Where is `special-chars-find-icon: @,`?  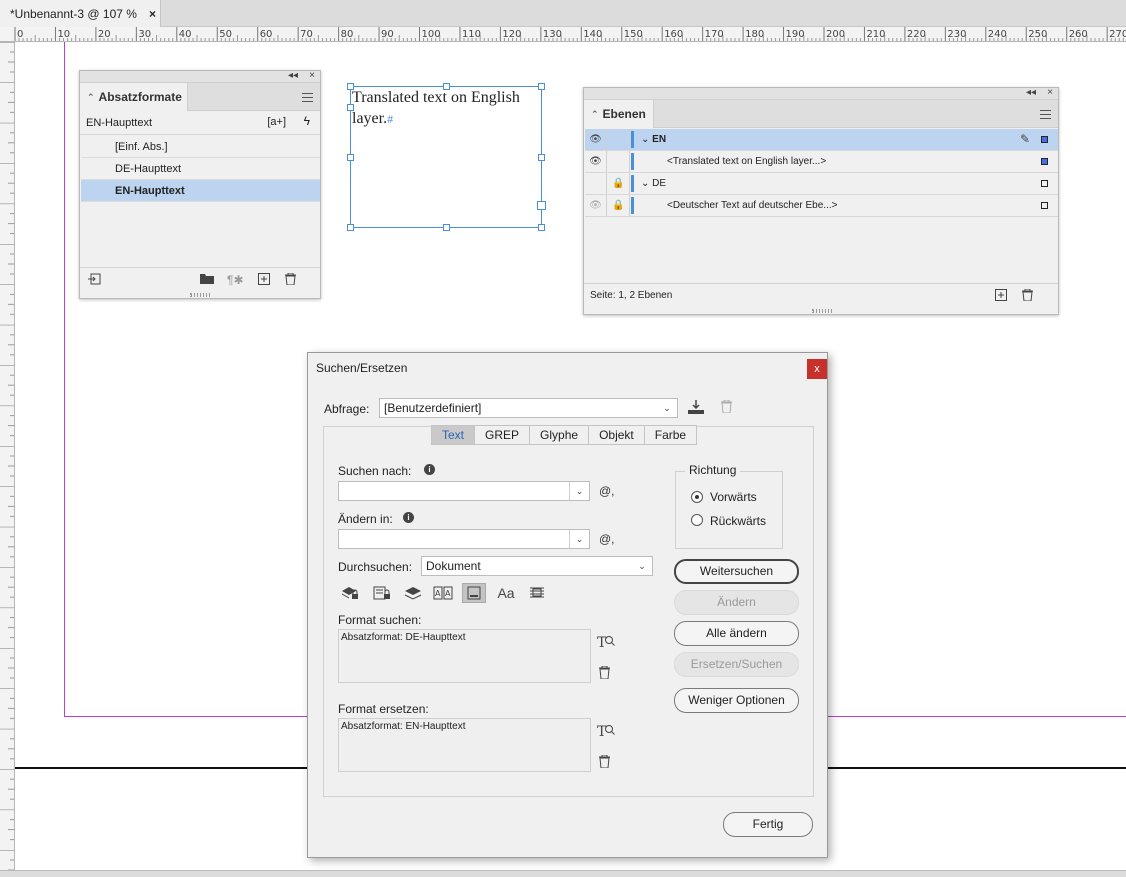 special-chars-find-icon: @, is located at coordinates (607, 491).